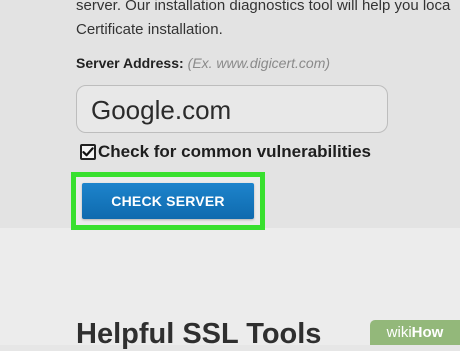  I want to click on wikihow-logo-prefix: wiki, so click(399, 332).